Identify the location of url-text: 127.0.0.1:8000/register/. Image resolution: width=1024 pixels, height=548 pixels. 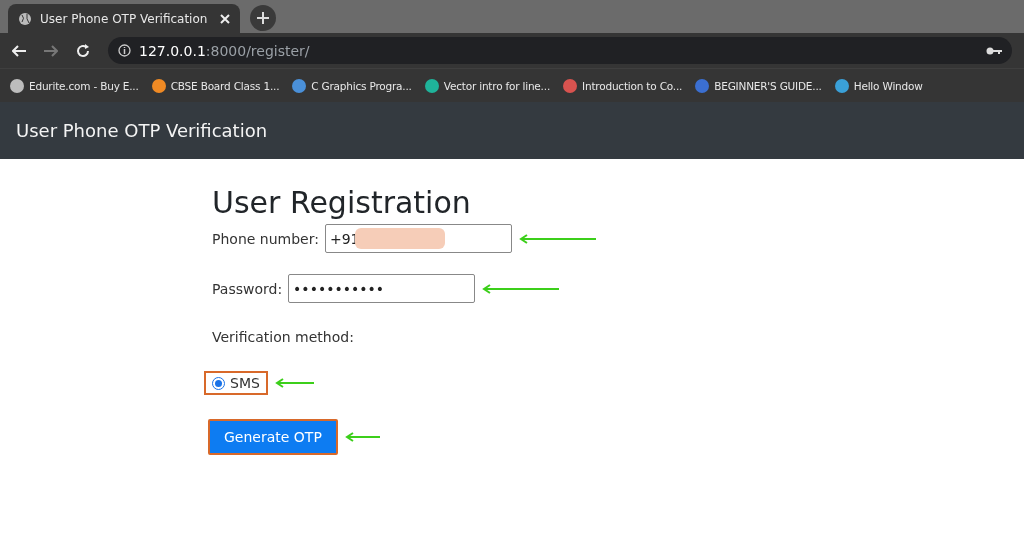
(224, 50).